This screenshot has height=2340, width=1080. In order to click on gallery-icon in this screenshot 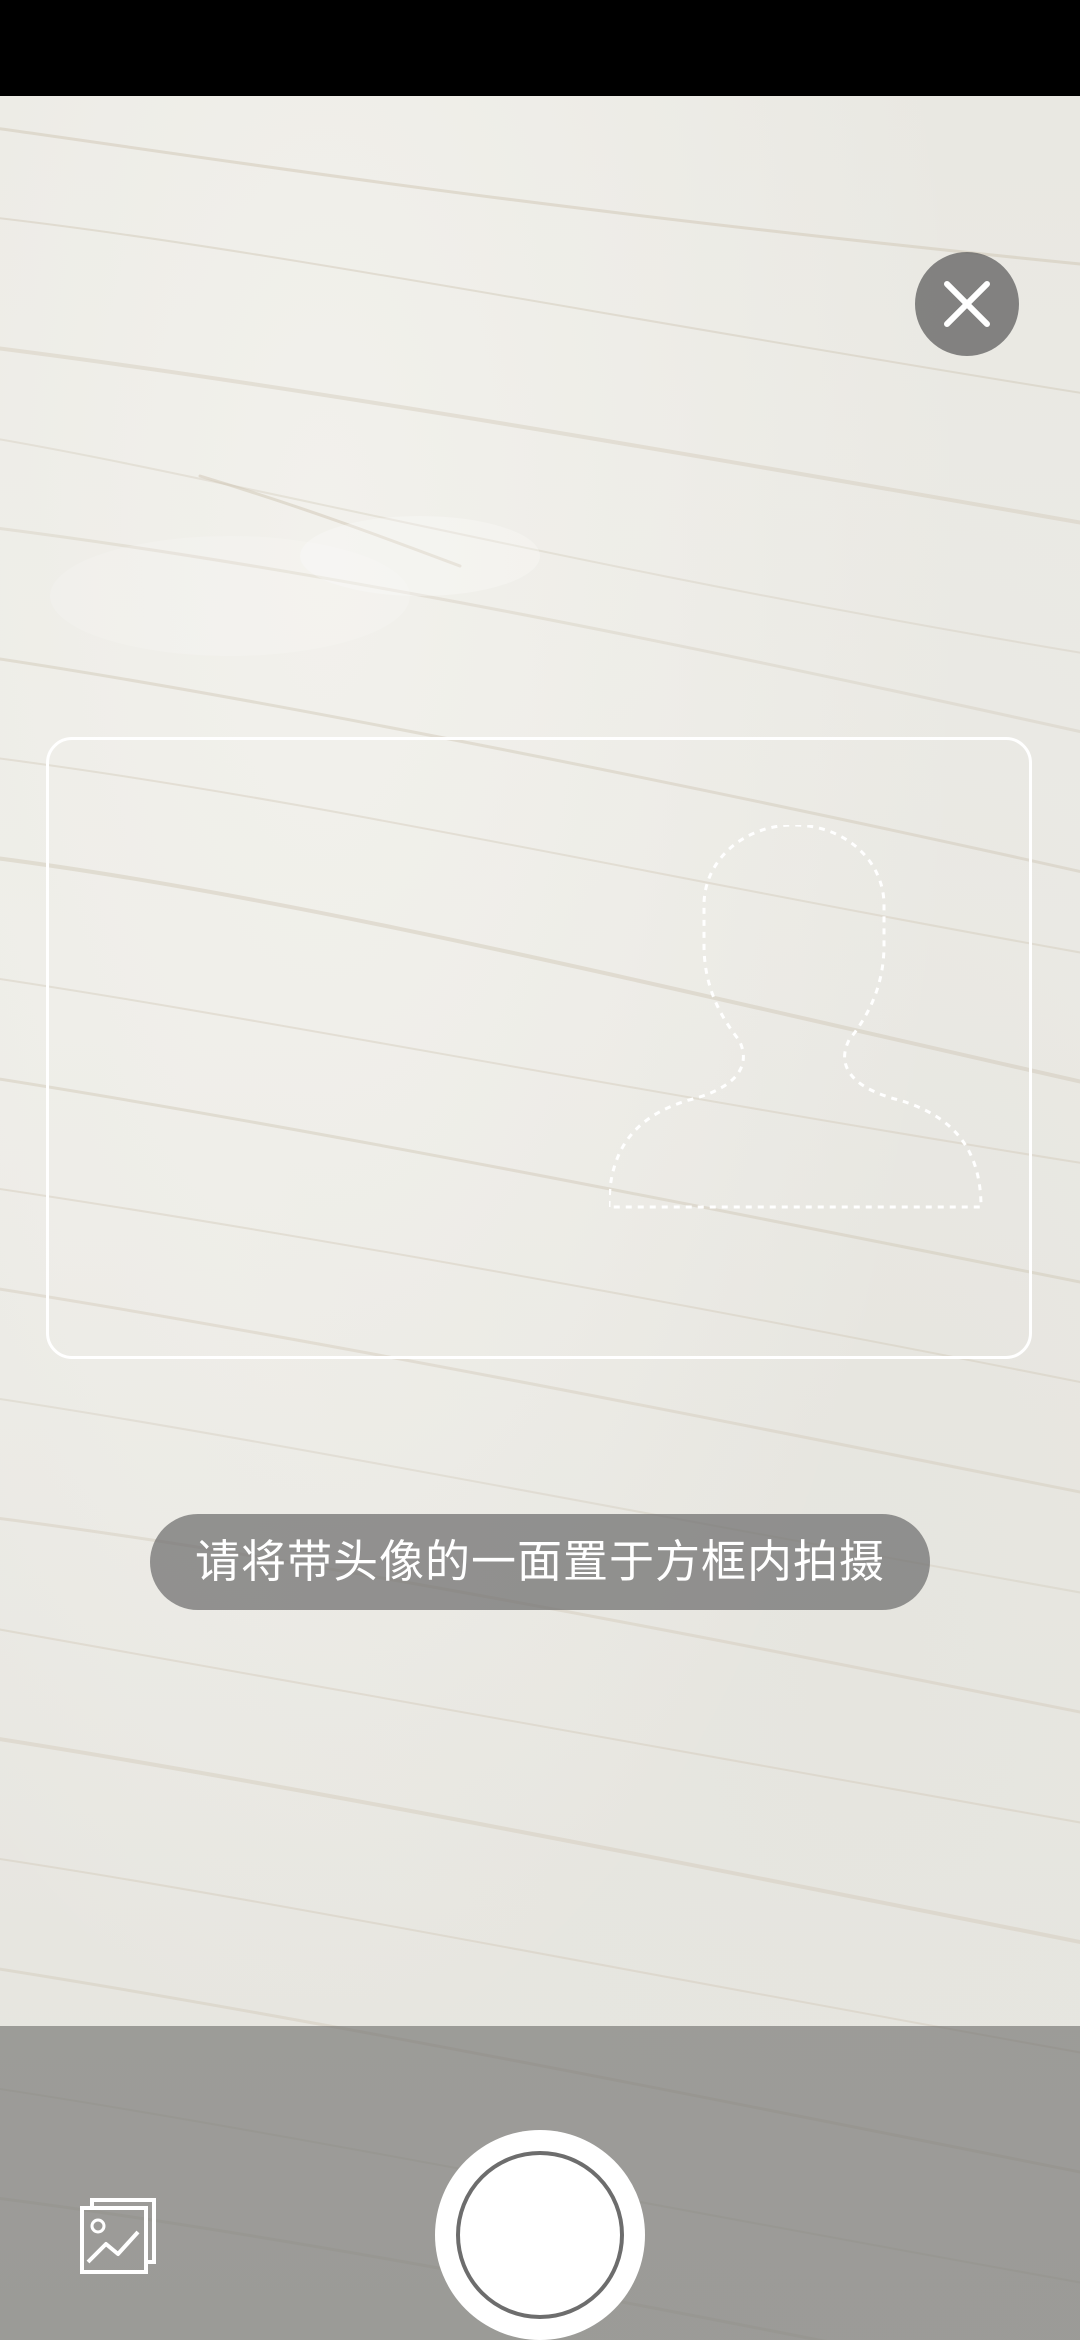, I will do `click(118, 2236)`.